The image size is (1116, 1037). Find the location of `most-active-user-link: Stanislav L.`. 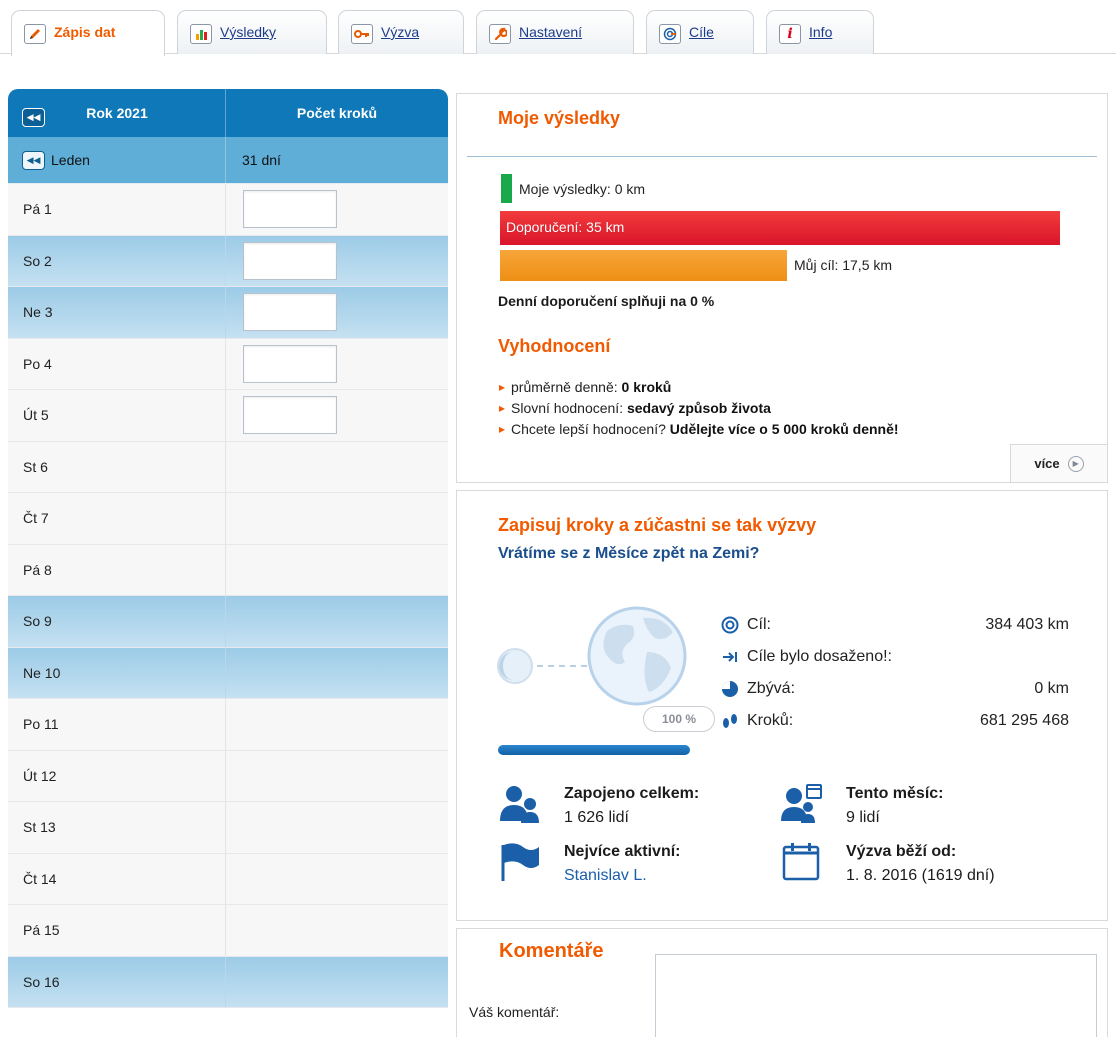

most-active-user-link: Stanislav L. is located at coordinates (605, 876).